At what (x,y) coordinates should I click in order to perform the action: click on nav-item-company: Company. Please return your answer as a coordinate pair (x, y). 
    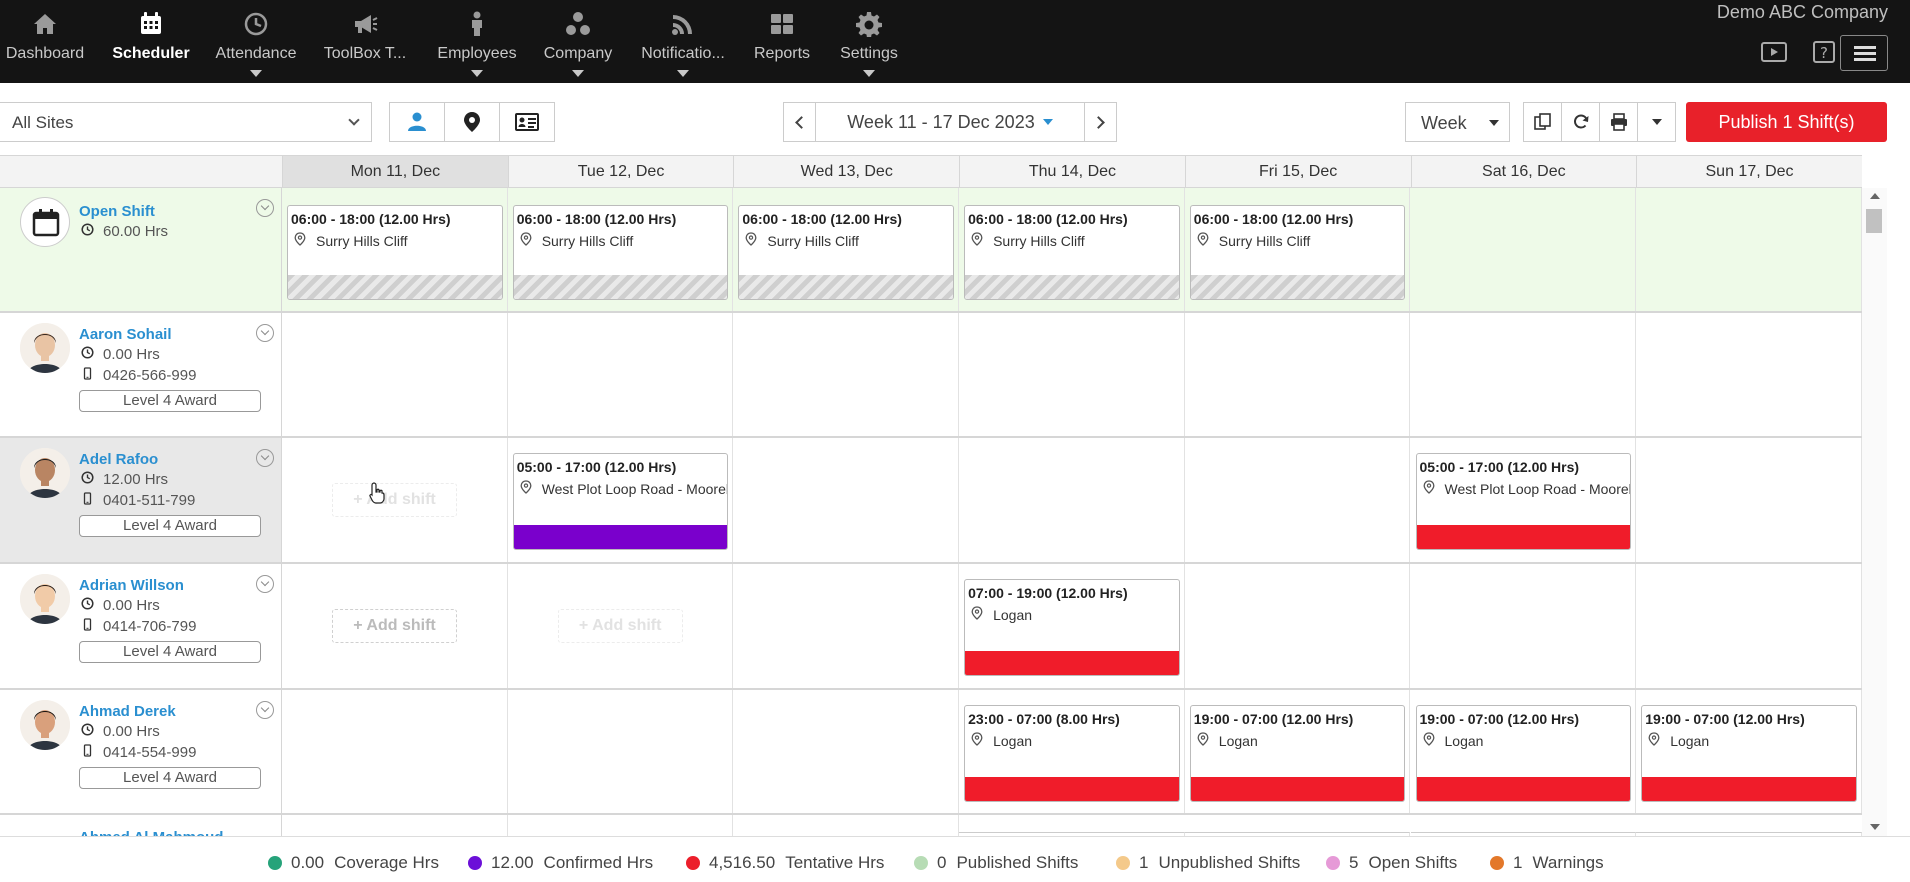
    Looking at the image, I should click on (578, 41).